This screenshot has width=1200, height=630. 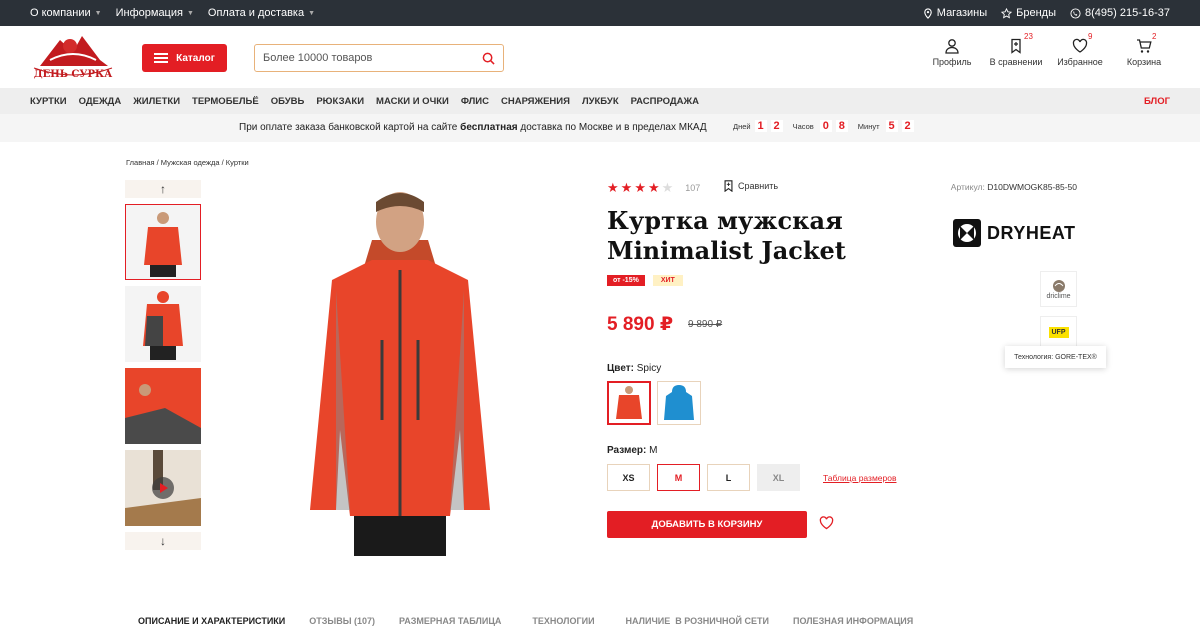 I want to click on brands-link: Бренды, so click(x=1028, y=13).